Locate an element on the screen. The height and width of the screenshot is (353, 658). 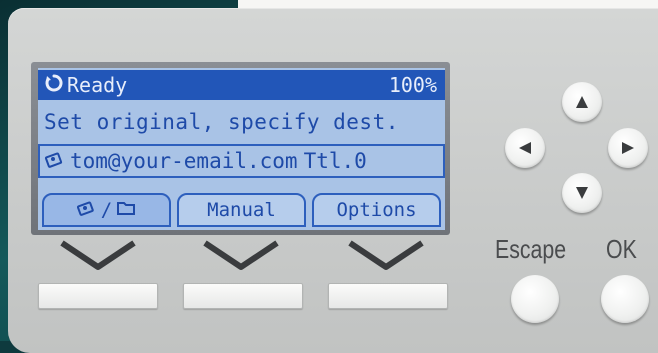
destination-field: tom@your-email.com Ttl.0 is located at coordinates (241, 161).